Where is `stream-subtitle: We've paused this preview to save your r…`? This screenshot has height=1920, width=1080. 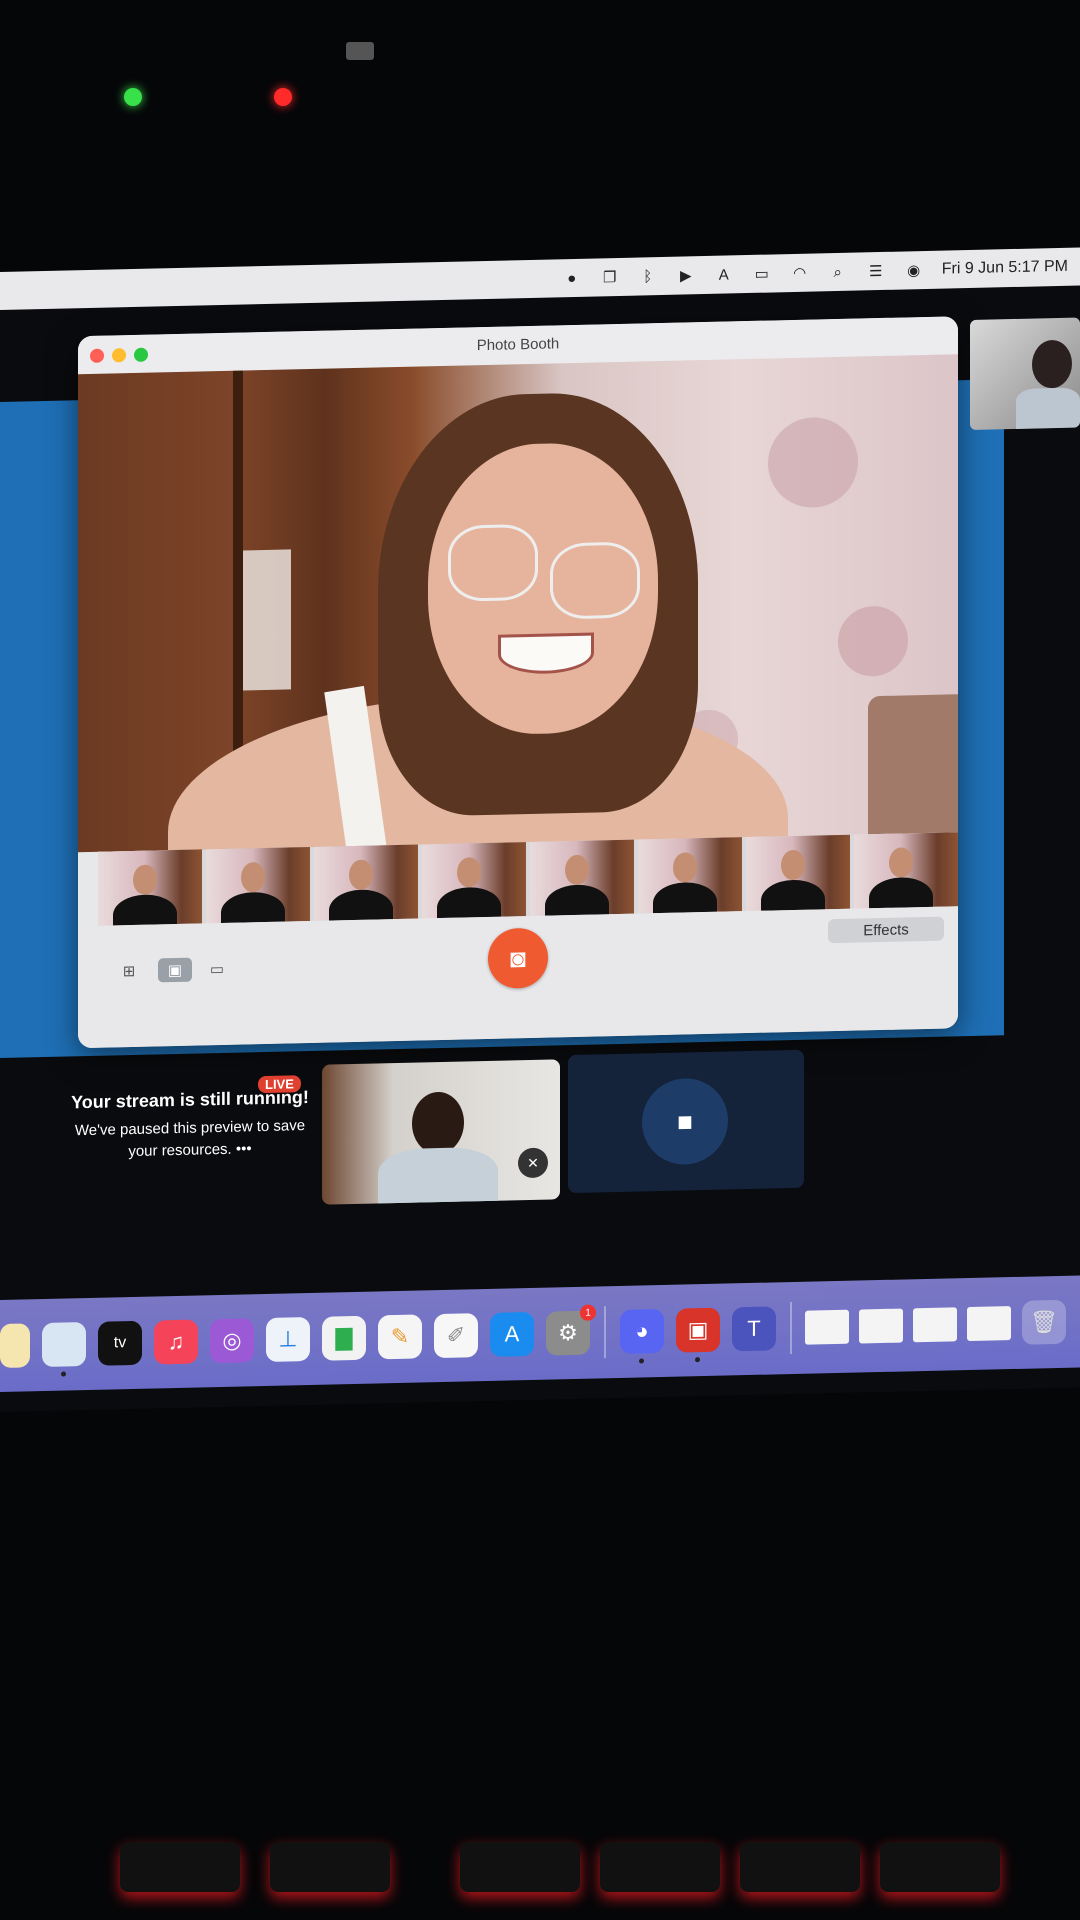 stream-subtitle: We've paused this preview to save your r… is located at coordinates (190, 1139).